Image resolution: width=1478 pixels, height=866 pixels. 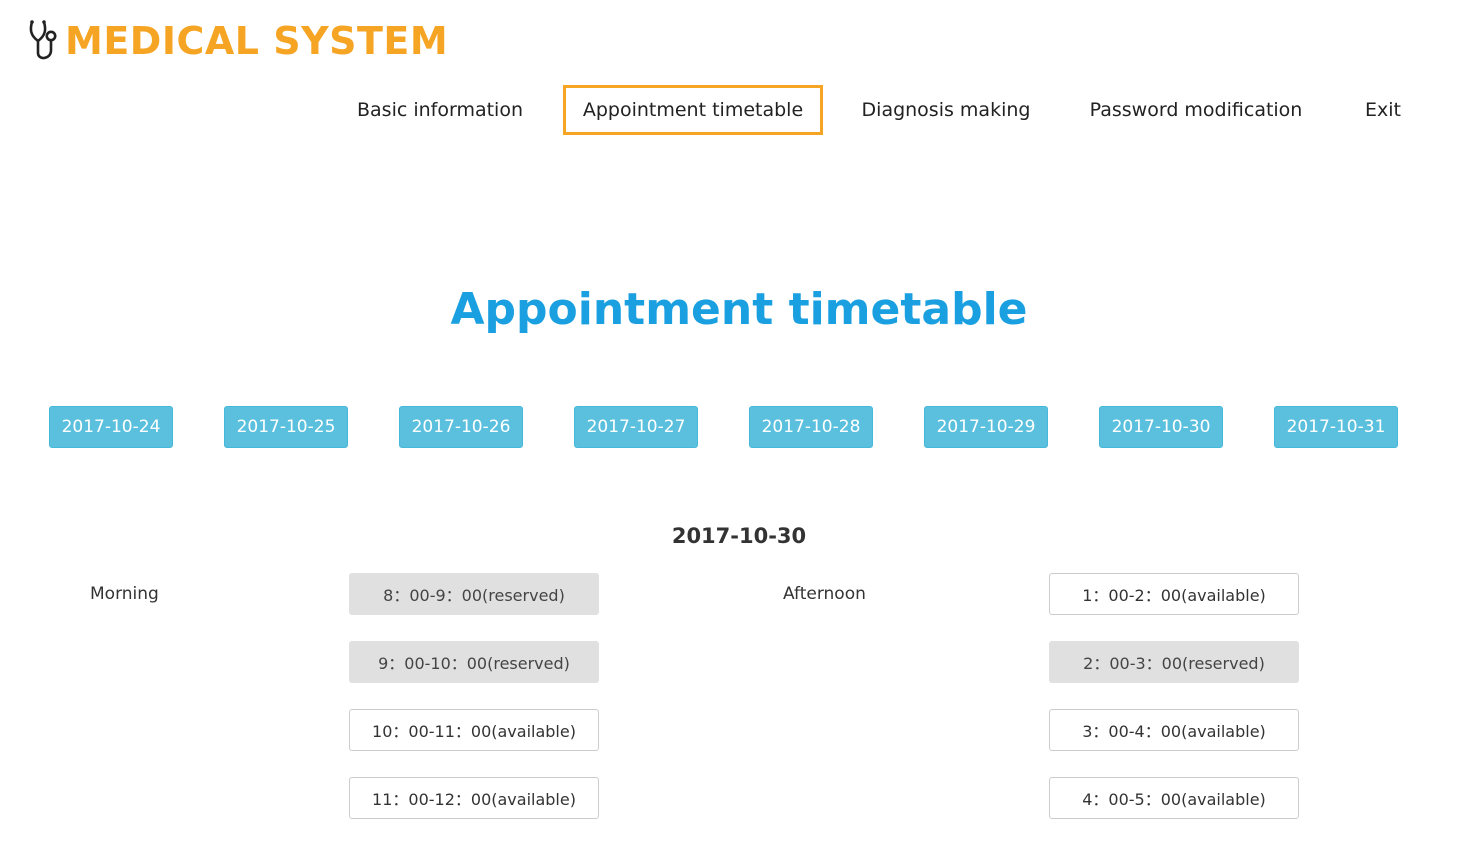 I want to click on time-slot-afternoon-2: 2：00-3：00(reserved), so click(x=1174, y=662).